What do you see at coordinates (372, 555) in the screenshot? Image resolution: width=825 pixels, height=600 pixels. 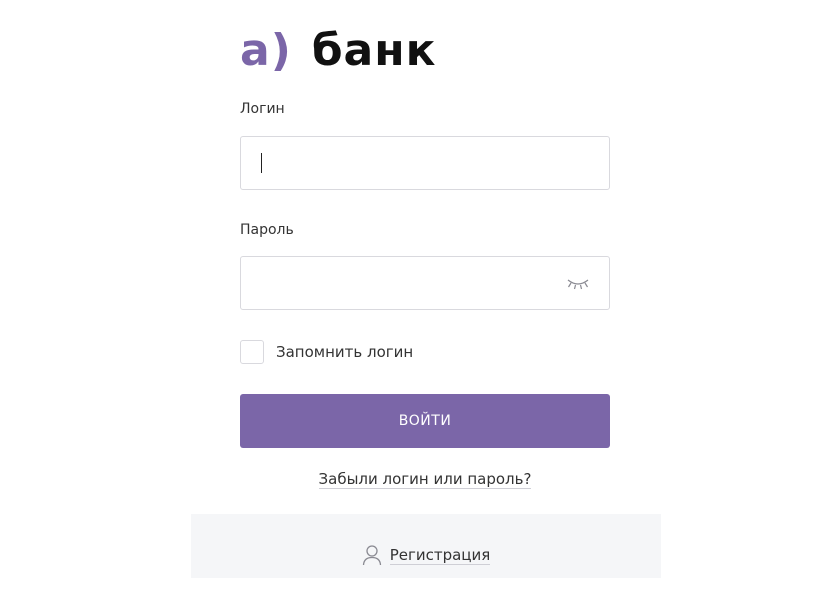 I see `user-icon` at bounding box center [372, 555].